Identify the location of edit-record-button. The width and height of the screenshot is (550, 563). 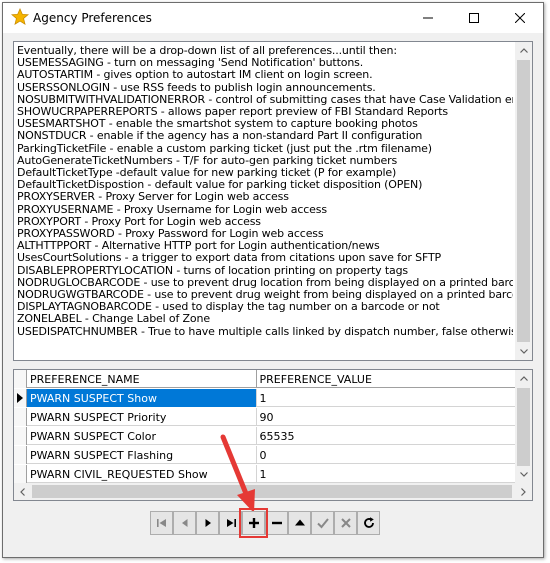
(299, 523).